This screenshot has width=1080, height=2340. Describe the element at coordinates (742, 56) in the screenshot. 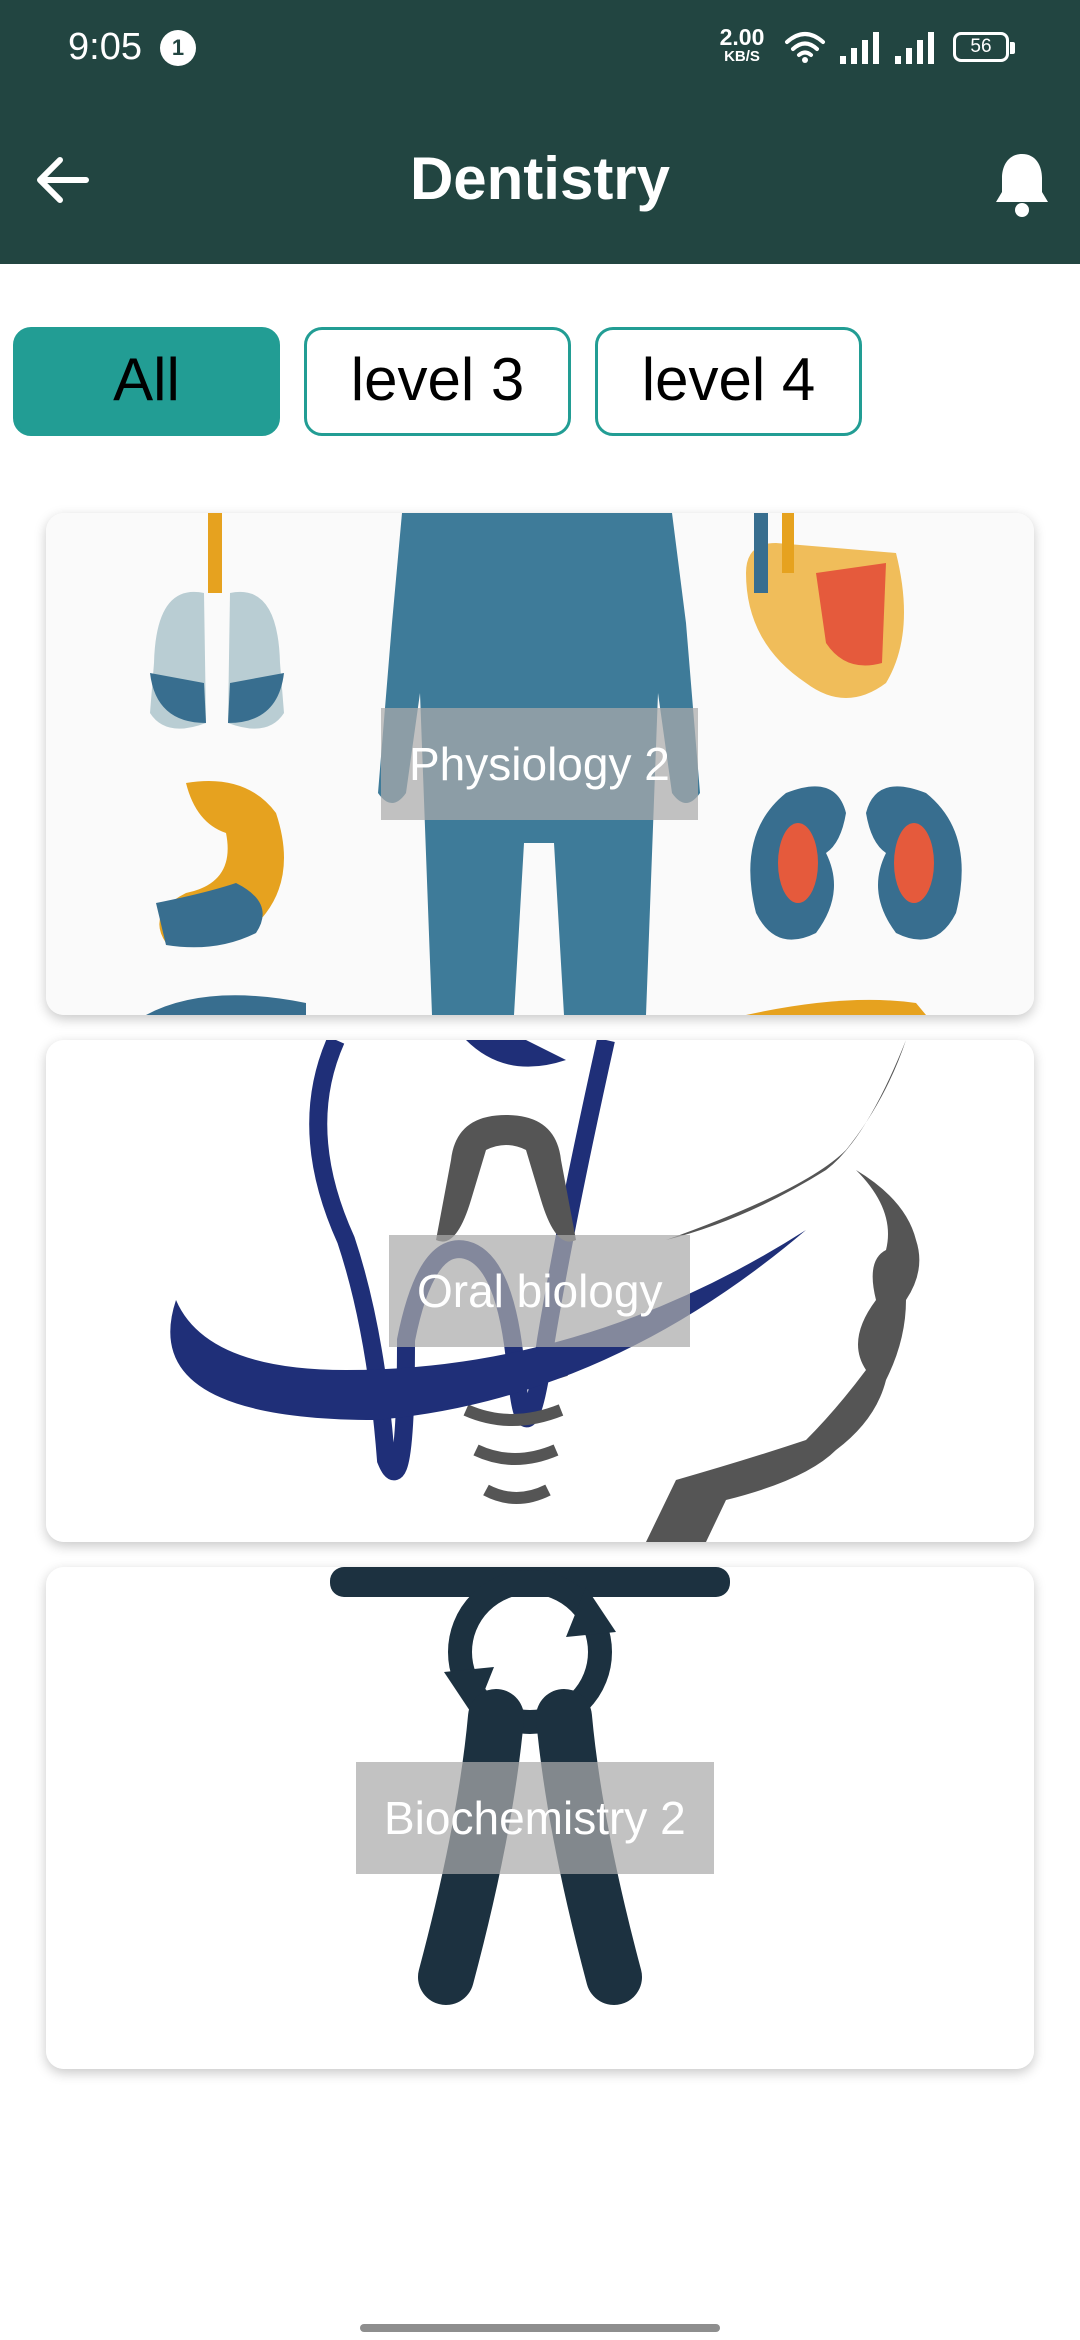

I see `network-speed-unit: KB/S` at that location.